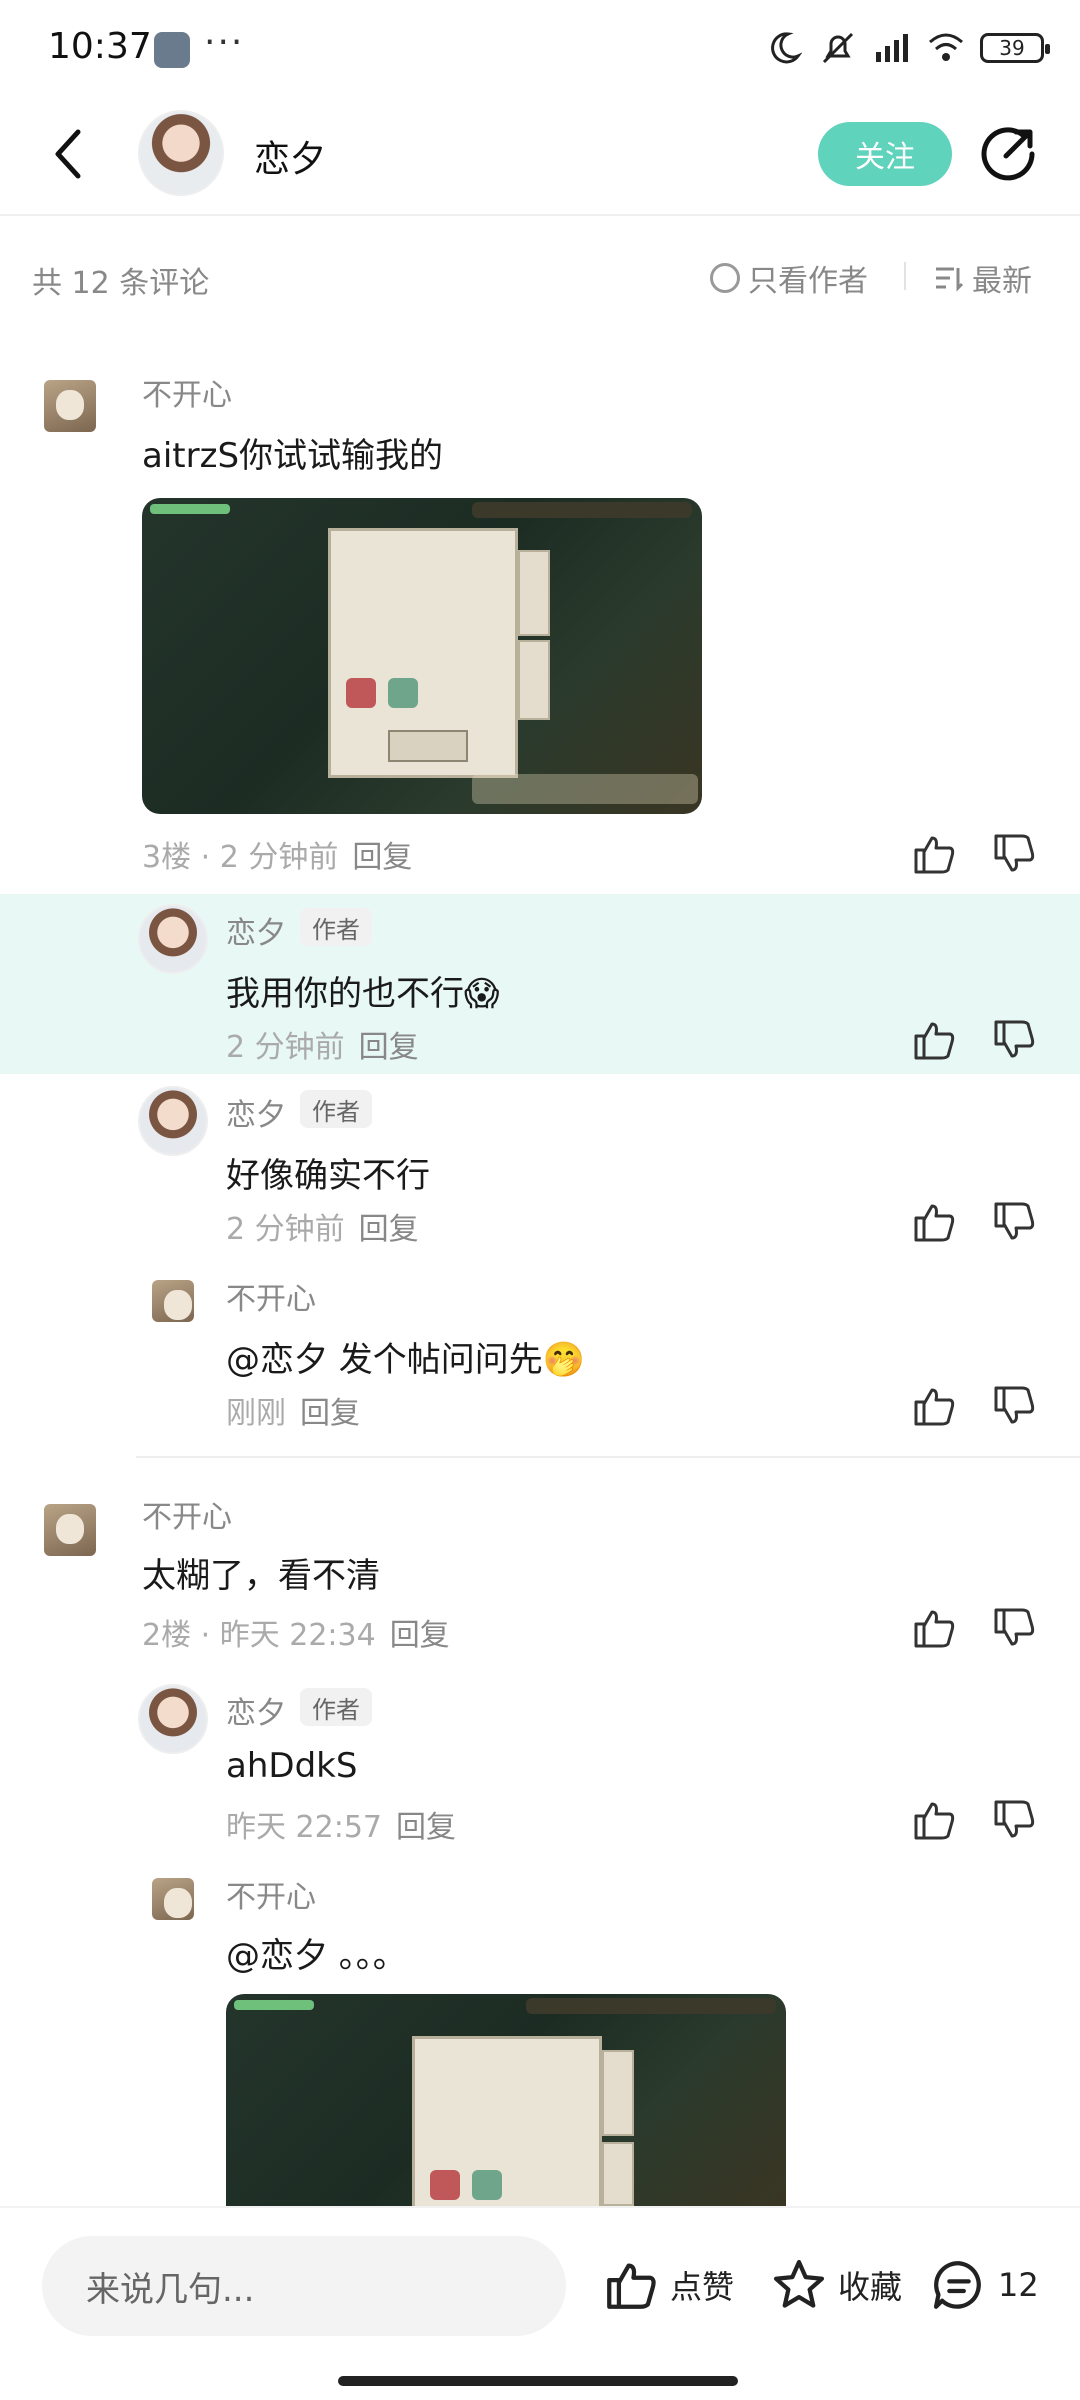 The image size is (1080, 2400). Describe the element at coordinates (799, 2283) in the screenshot. I see `star-icon` at that location.